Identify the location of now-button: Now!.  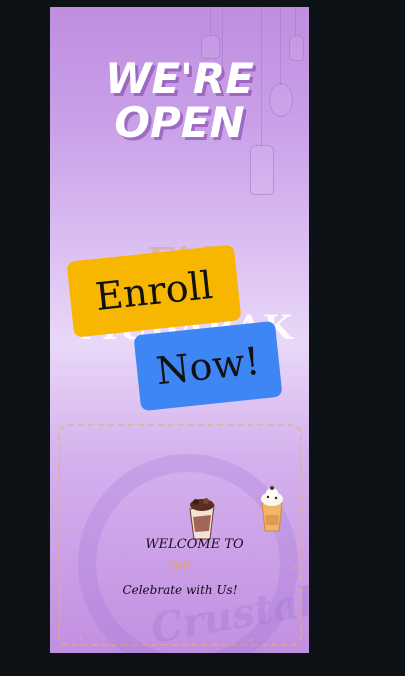
(208, 366).